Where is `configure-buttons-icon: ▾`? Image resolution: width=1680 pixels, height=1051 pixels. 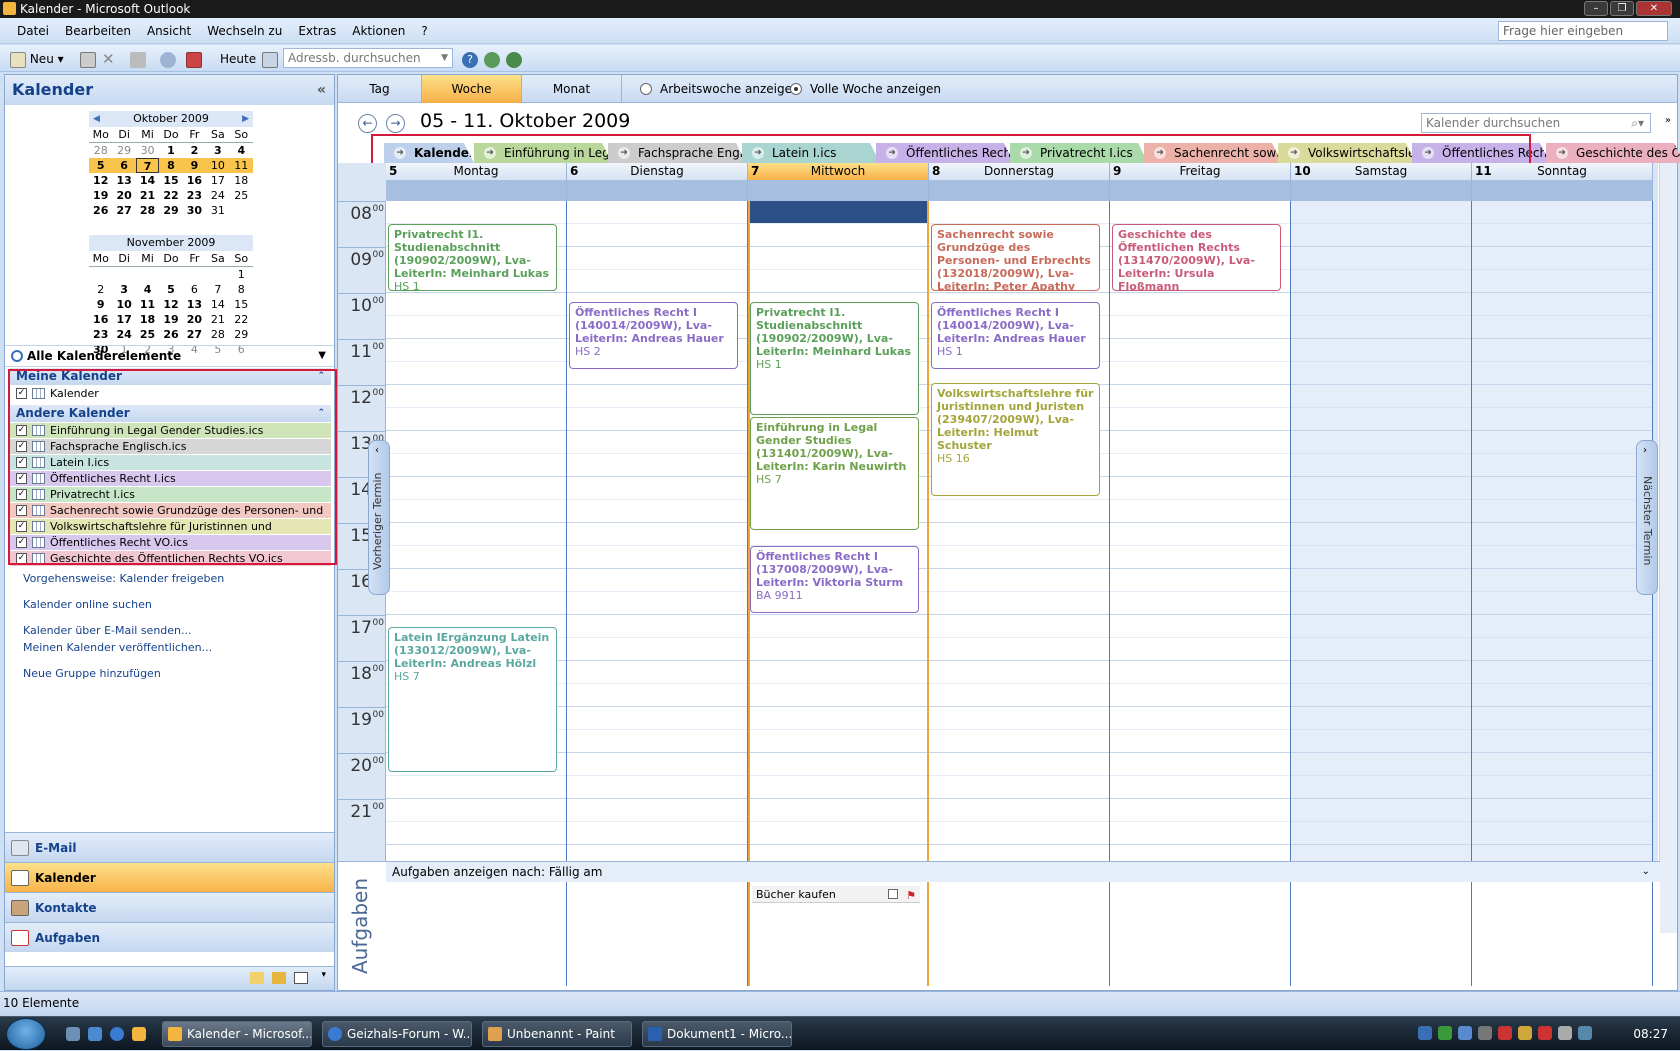 configure-buttons-icon: ▾ is located at coordinates (323, 975).